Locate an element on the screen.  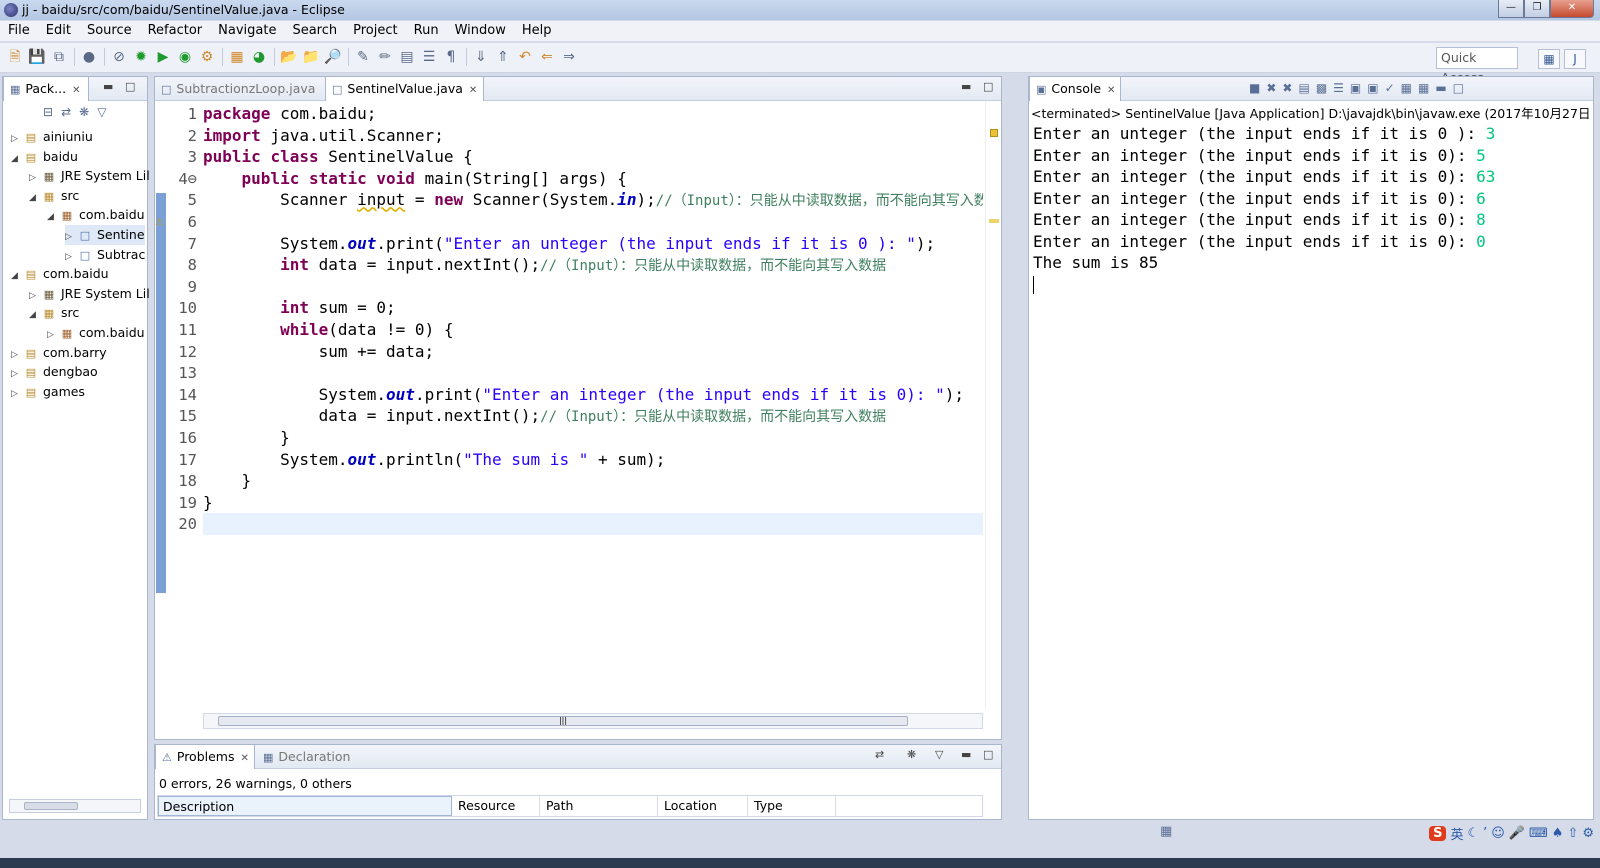
ime-keyboard-icon: ⌨ is located at coordinates (1538, 833).